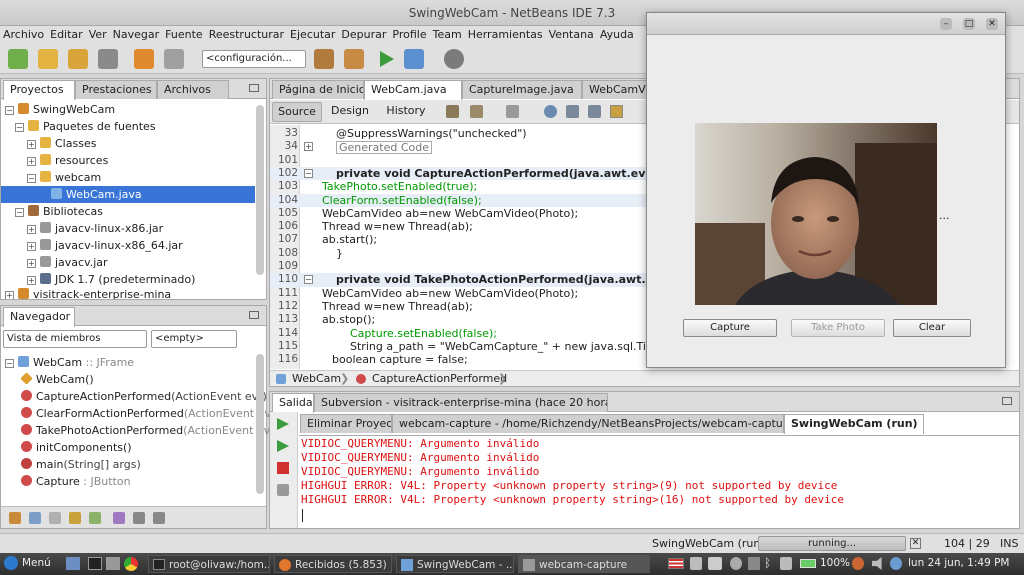 This screenshot has height=575, width=1024. What do you see at coordinates (594, 111) in the screenshot?
I see `find-next-icon` at bounding box center [594, 111].